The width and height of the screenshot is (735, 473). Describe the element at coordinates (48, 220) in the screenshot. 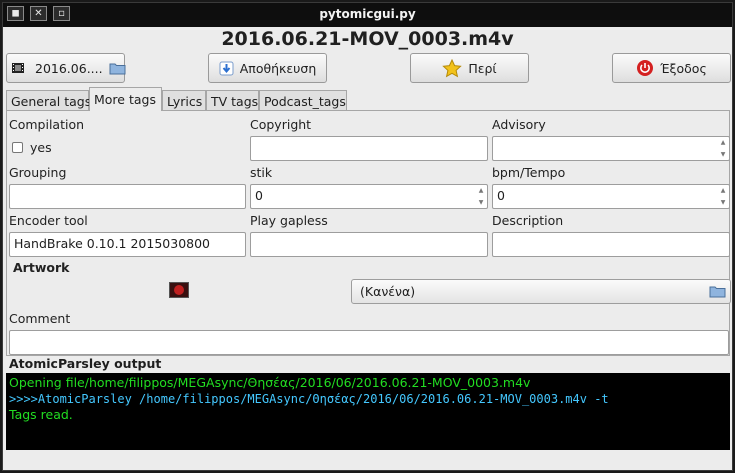

I see `encoder-tool-label: Encoder tool` at that location.